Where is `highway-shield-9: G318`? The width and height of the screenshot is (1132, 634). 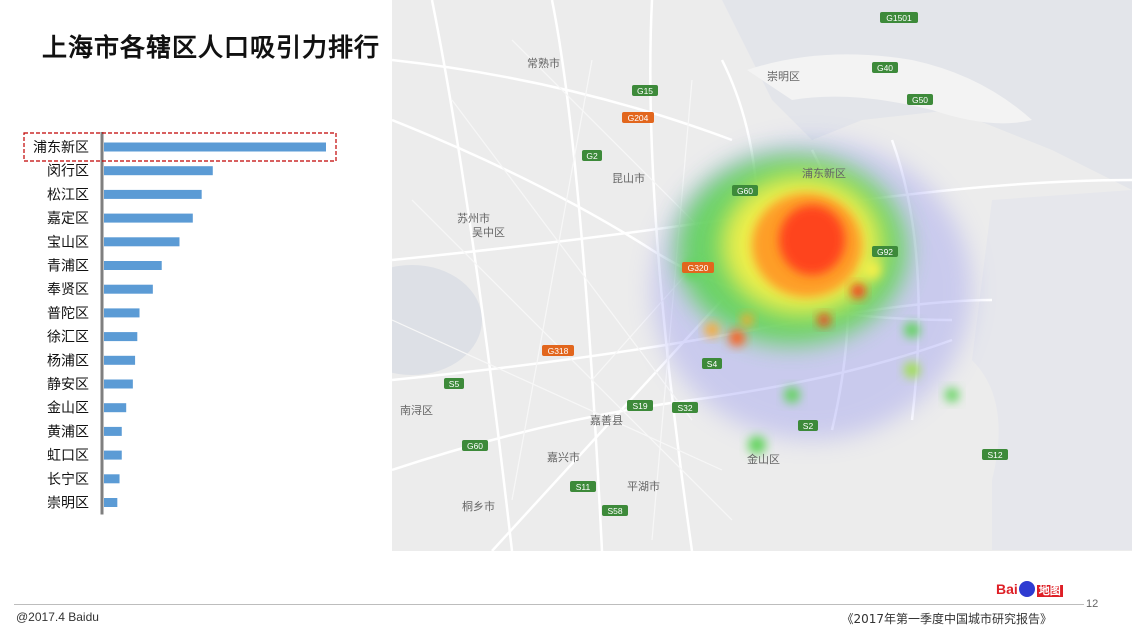 highway-shield-9: G318 is located at coordinates (558, 350).